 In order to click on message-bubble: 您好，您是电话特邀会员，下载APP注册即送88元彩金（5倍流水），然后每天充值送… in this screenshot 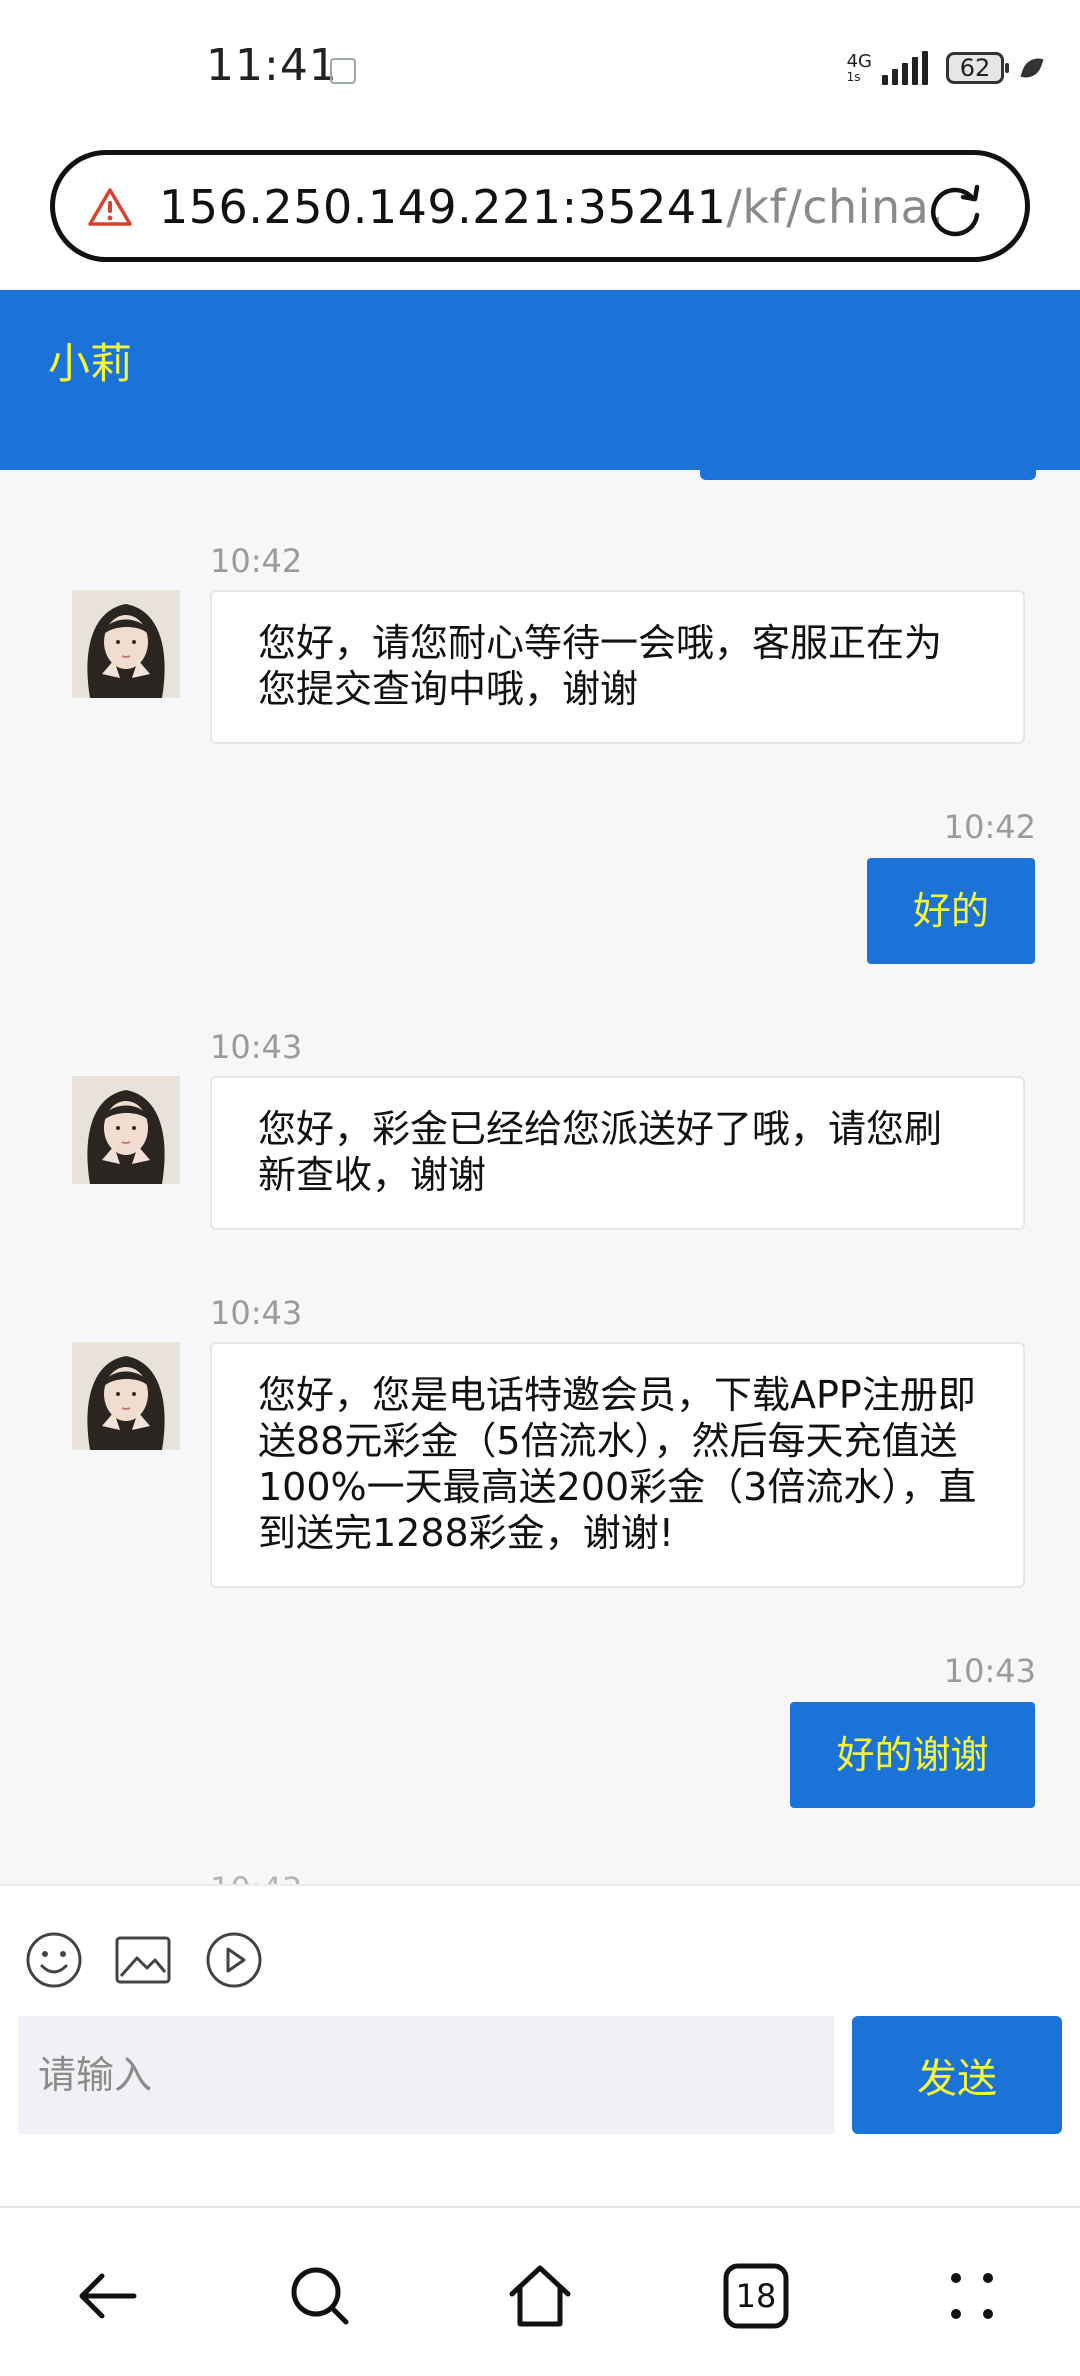, I will do `click(617, 1465)`.